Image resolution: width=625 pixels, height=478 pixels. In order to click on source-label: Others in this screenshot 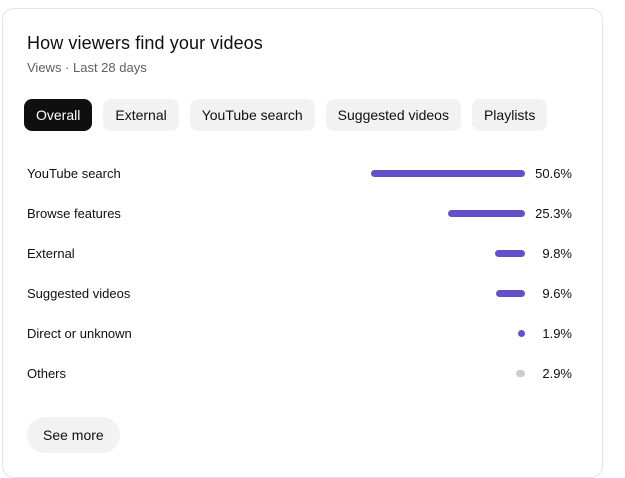, I will do `click(47, 373)`.